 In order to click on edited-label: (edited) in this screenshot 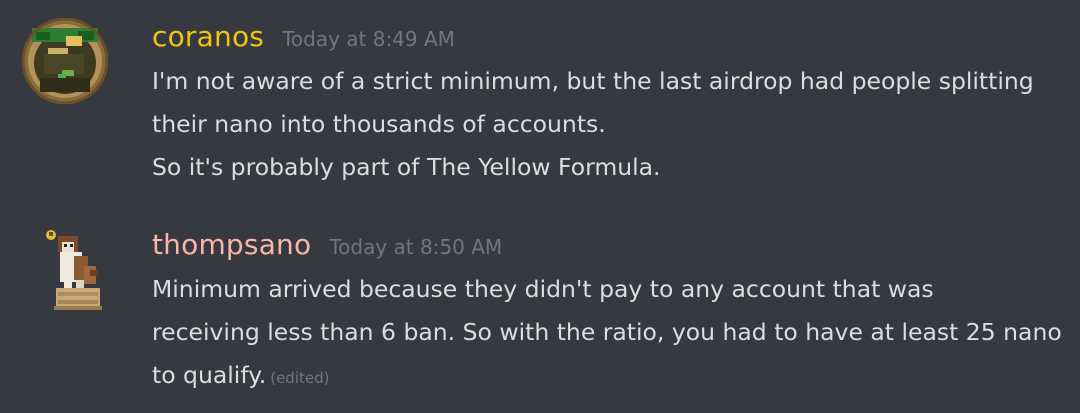, I will do `click(300, 378)`.